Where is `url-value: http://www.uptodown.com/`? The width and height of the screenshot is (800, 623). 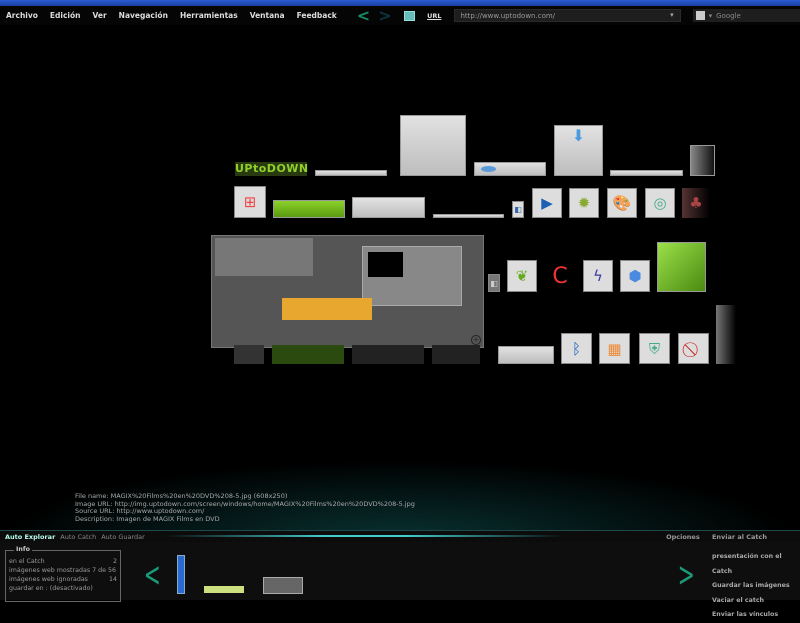
url-value: http://www.uptodown.com/ is located at coordinates (508, 16).